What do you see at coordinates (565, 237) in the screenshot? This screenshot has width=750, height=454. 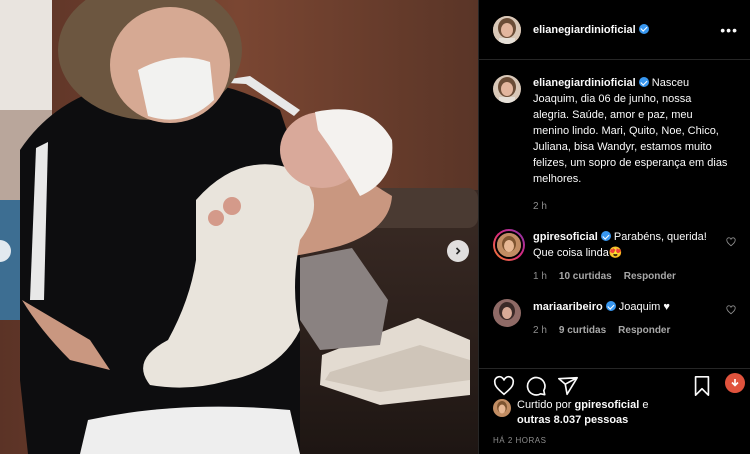 I see `comment-username-text: gpiresoficial` at bounding box center [565, 237].